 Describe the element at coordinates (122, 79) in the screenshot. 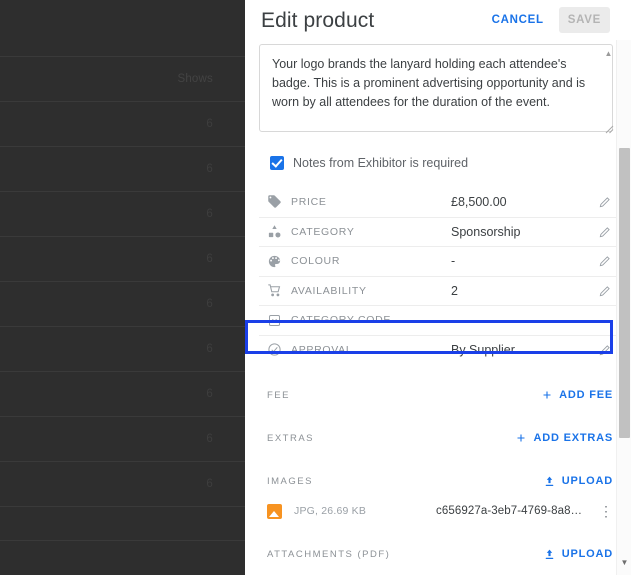

I see `table-header-row: Shows` at that location.